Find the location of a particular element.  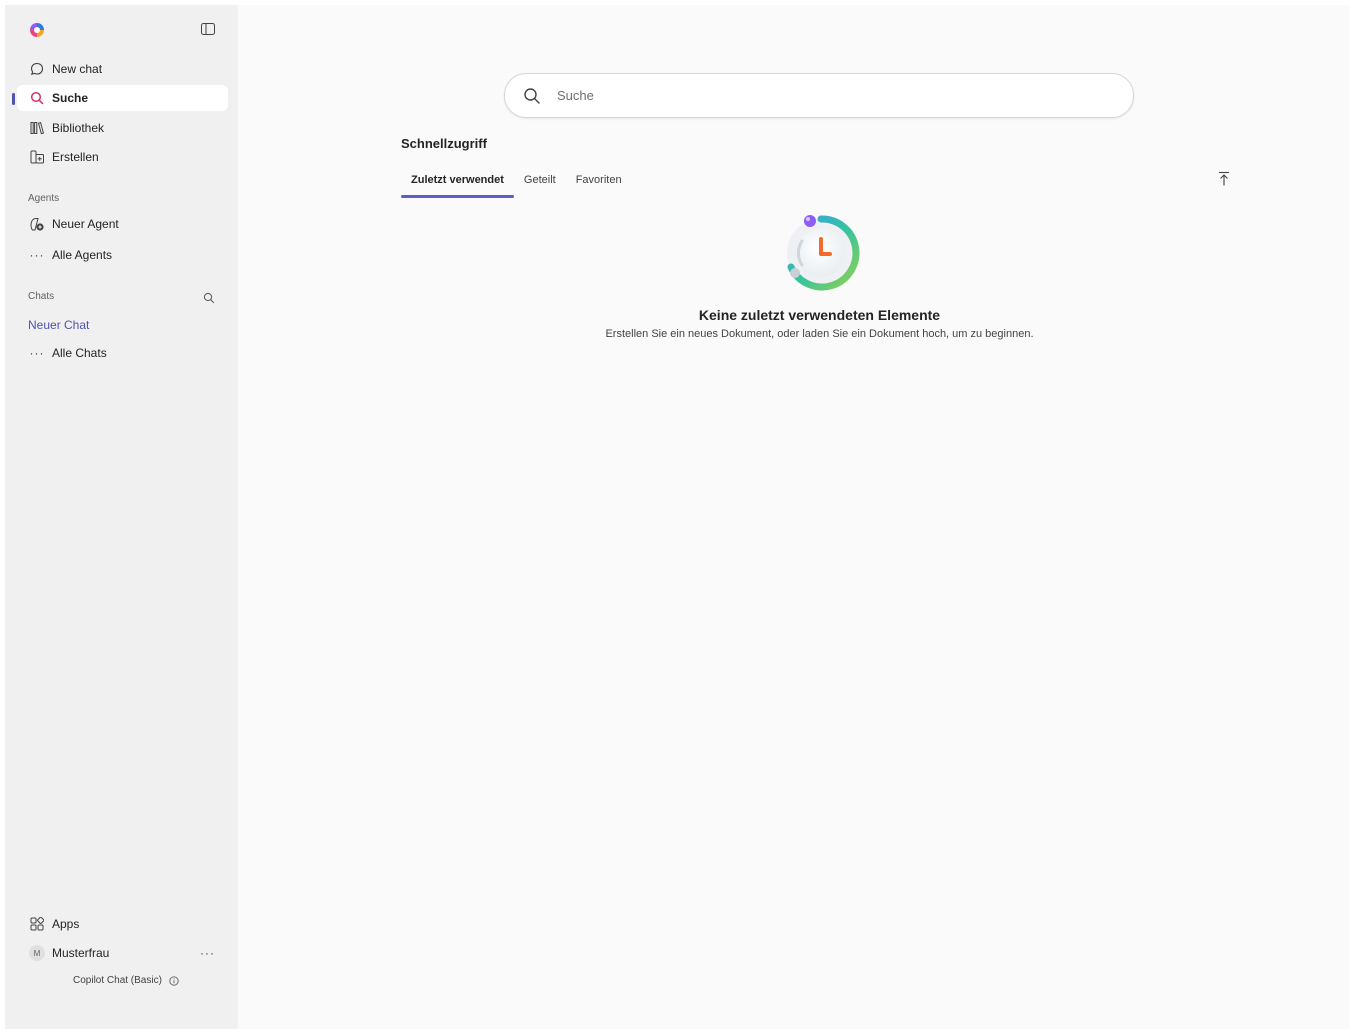

library-icon is located at coordinates (37, 128).